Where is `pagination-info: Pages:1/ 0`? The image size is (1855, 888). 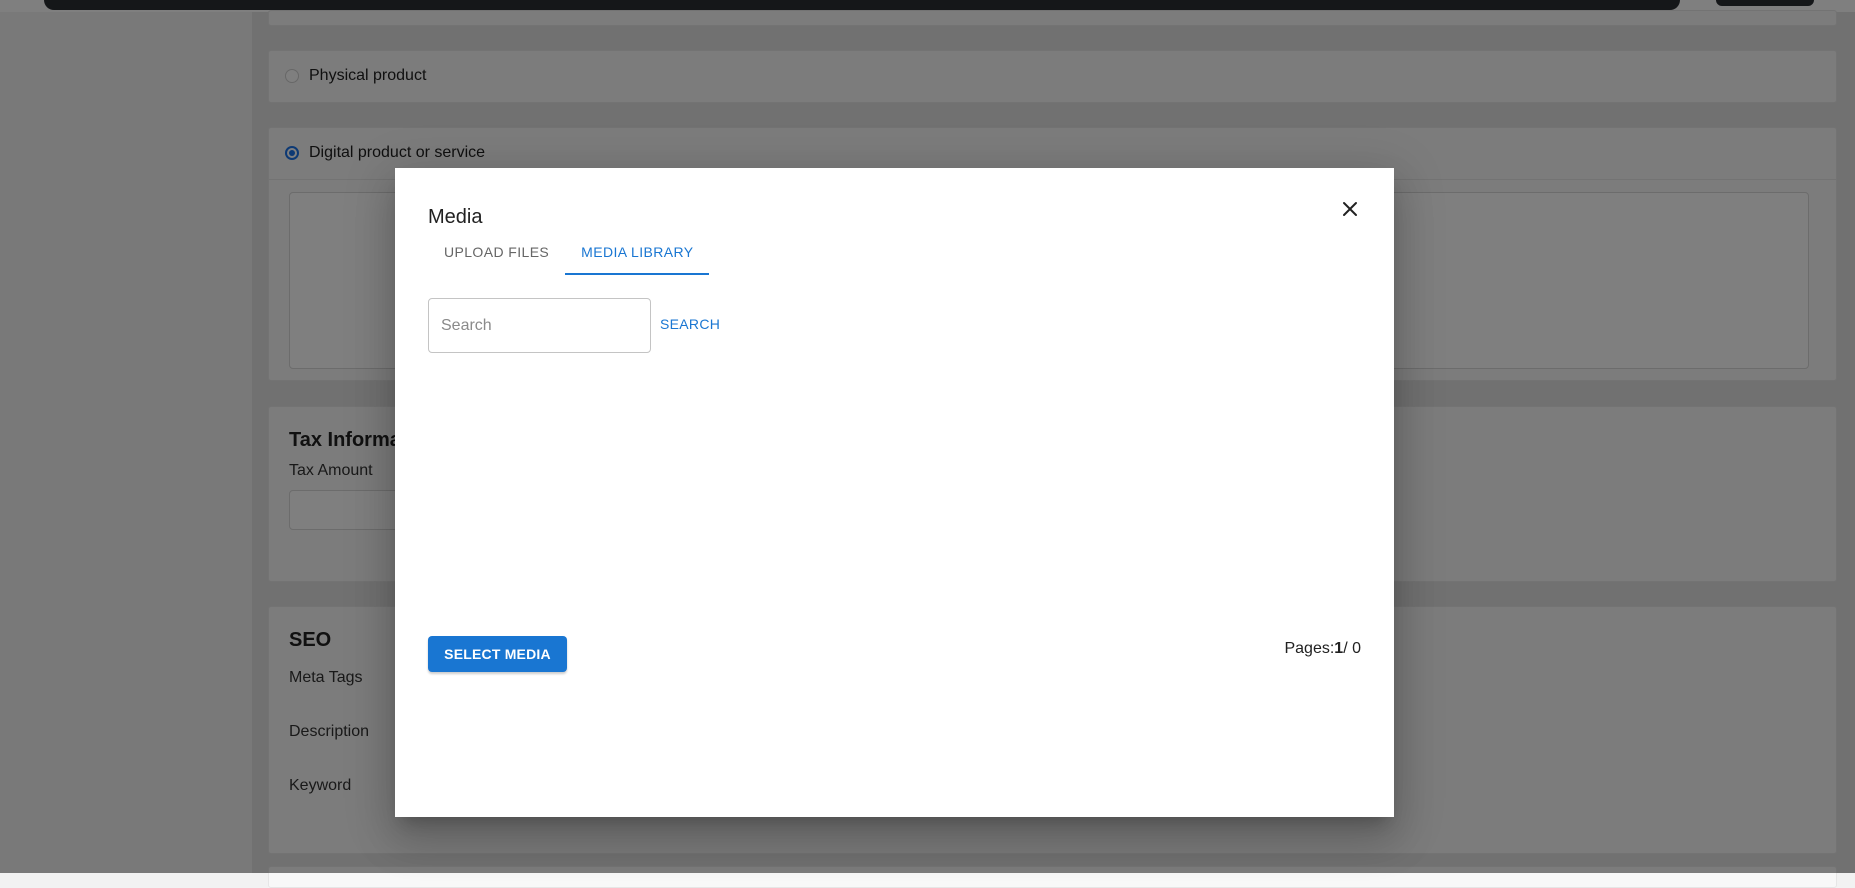 pagination-info: Pages:1/ 0 is located at coordinates (1322, 649).